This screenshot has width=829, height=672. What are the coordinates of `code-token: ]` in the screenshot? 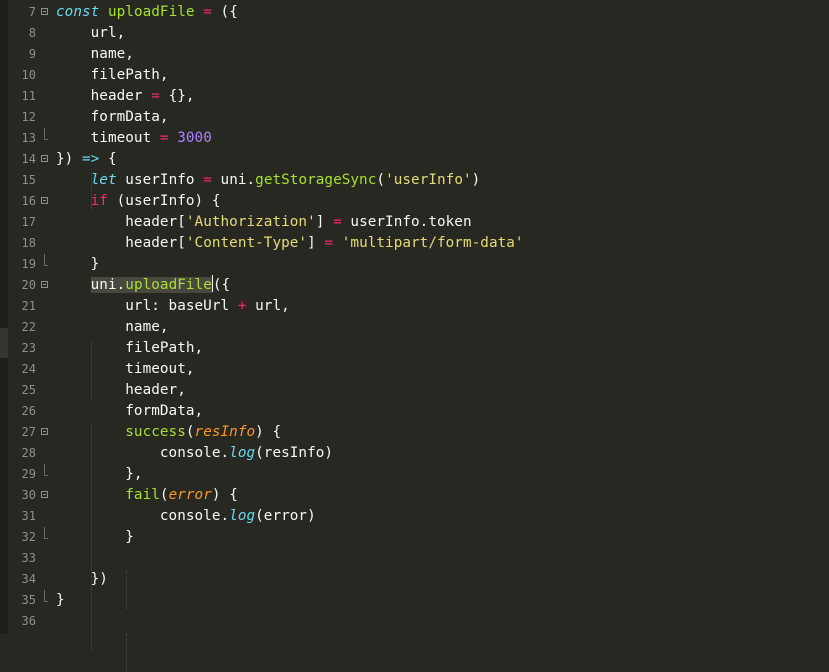 It's located at (324, 222).